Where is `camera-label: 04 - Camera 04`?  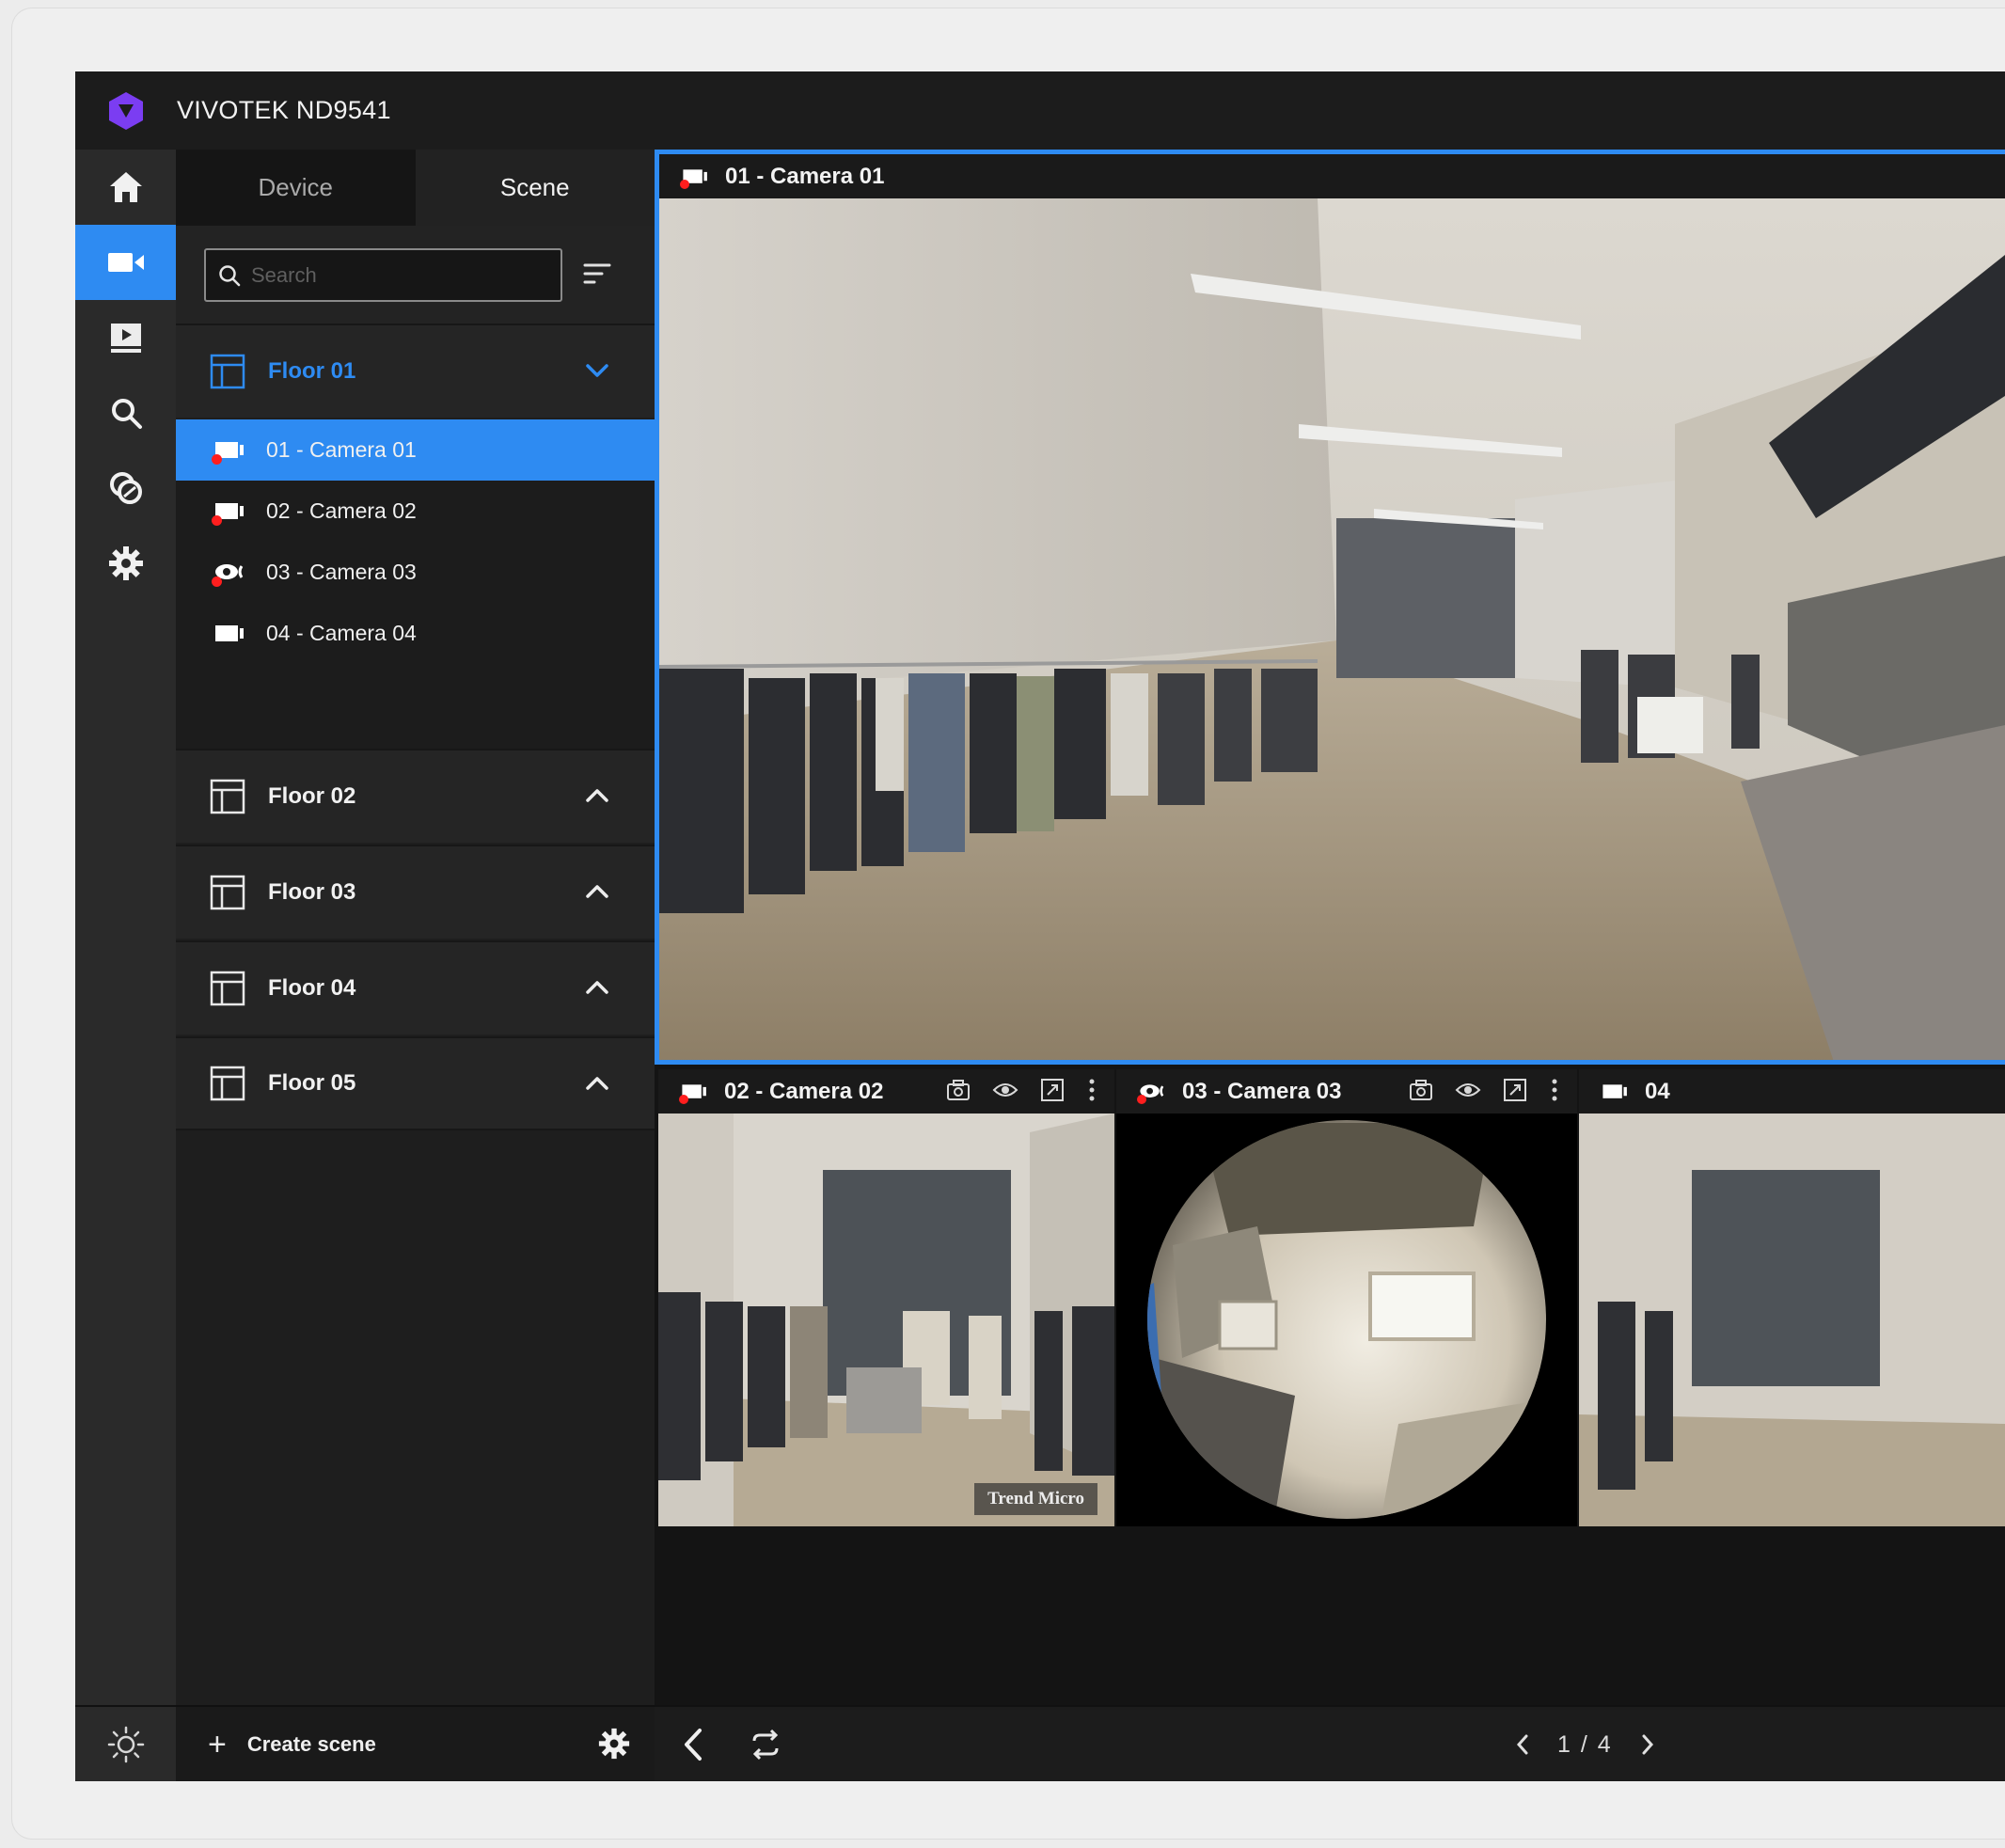
camera-label: 04 - Camera 04 is located at coordinates (341, 633).